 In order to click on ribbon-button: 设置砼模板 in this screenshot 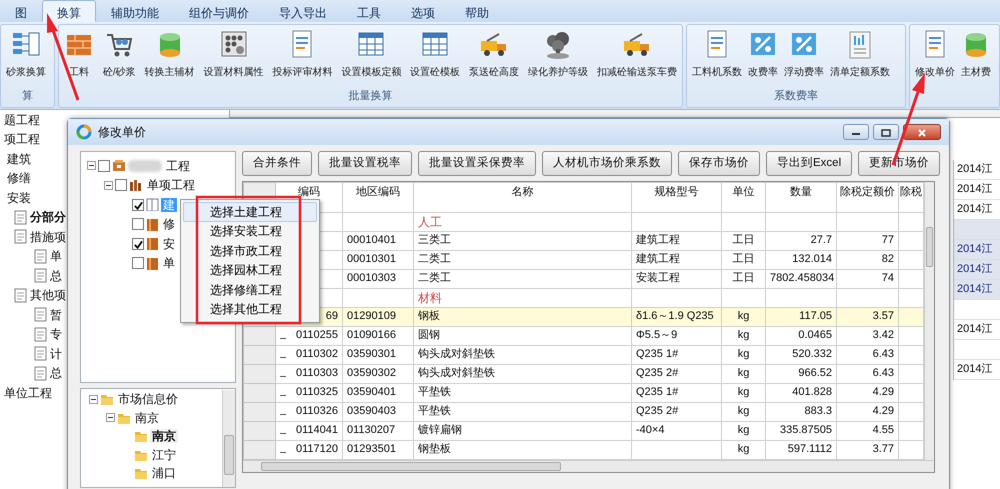, I will do `click(435, 59)`.